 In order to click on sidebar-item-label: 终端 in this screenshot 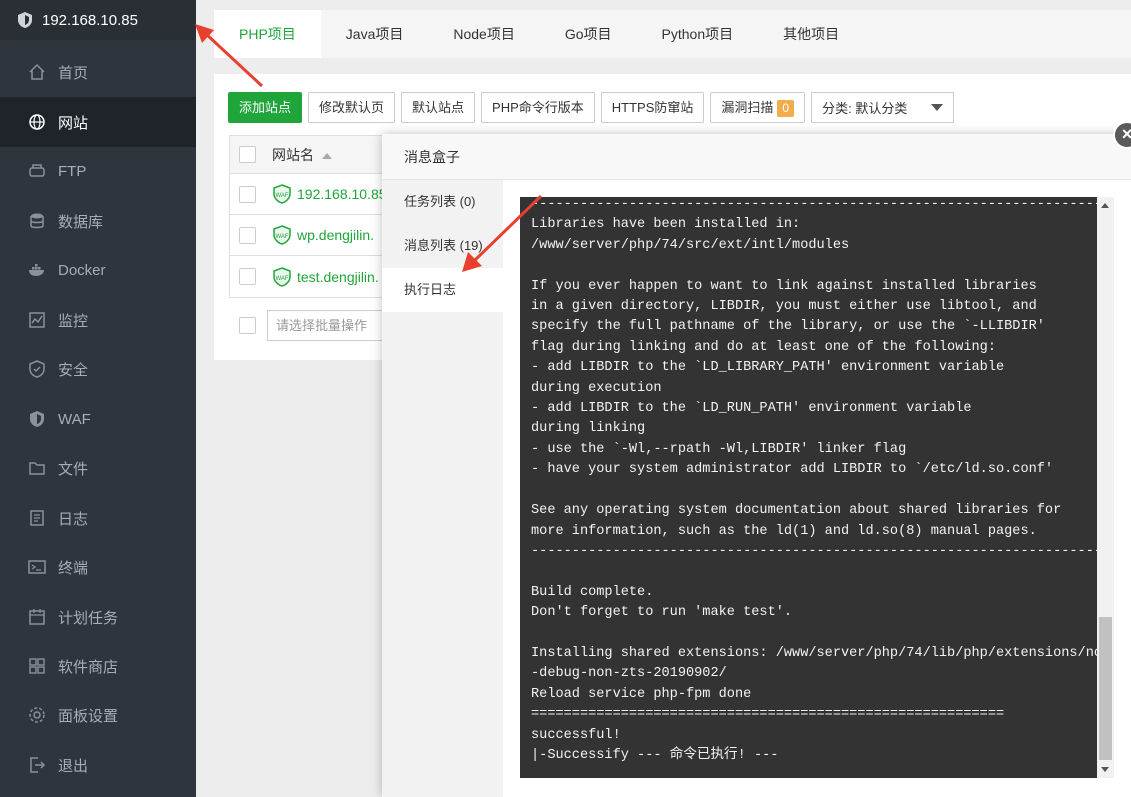, I will do `click(73, 568)`.